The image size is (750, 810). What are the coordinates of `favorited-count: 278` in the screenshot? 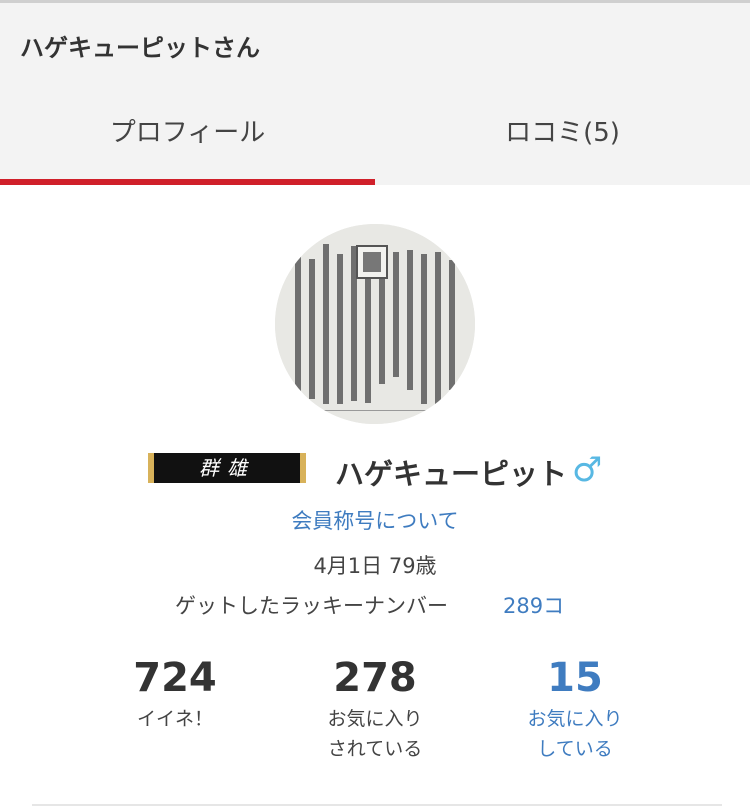 It's located at (375, 678).